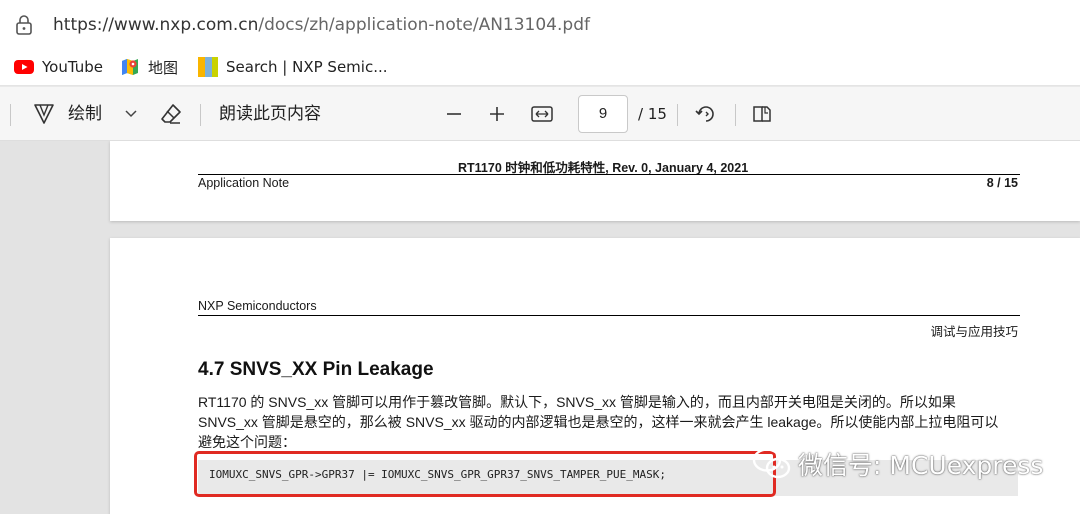 Image resolution: width=1080 pixels, height=514 pixels. I want to click on erase-button, so click(171, 114).